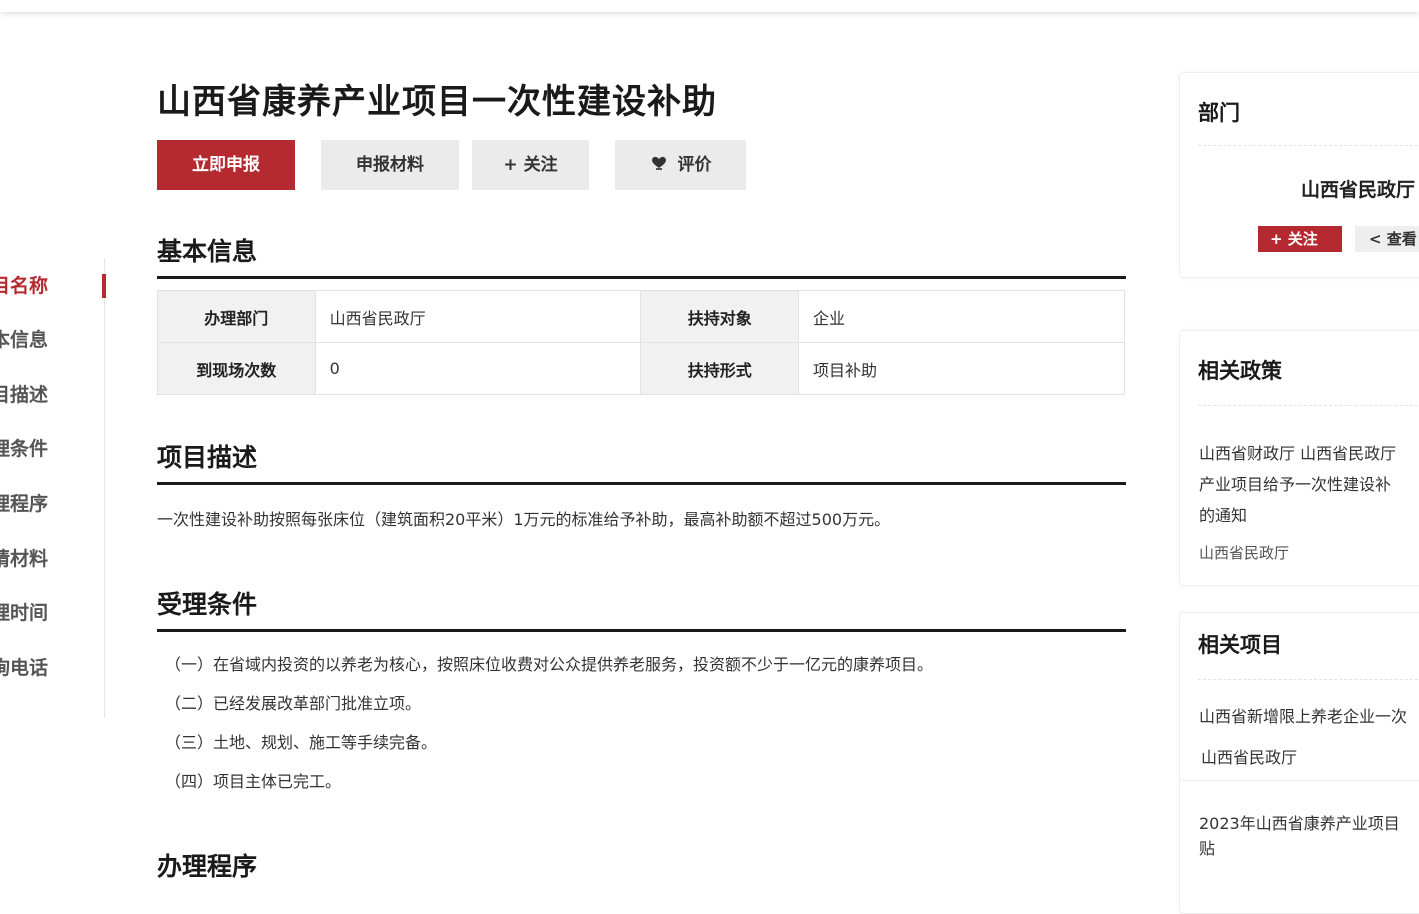 The width and height of the screenshot is (1419, 914). Describe the element at coordinates (1297, 452) in the screenshot. I see `policy-title-line: 山西省财政厅 山西省民政厅` at that location.